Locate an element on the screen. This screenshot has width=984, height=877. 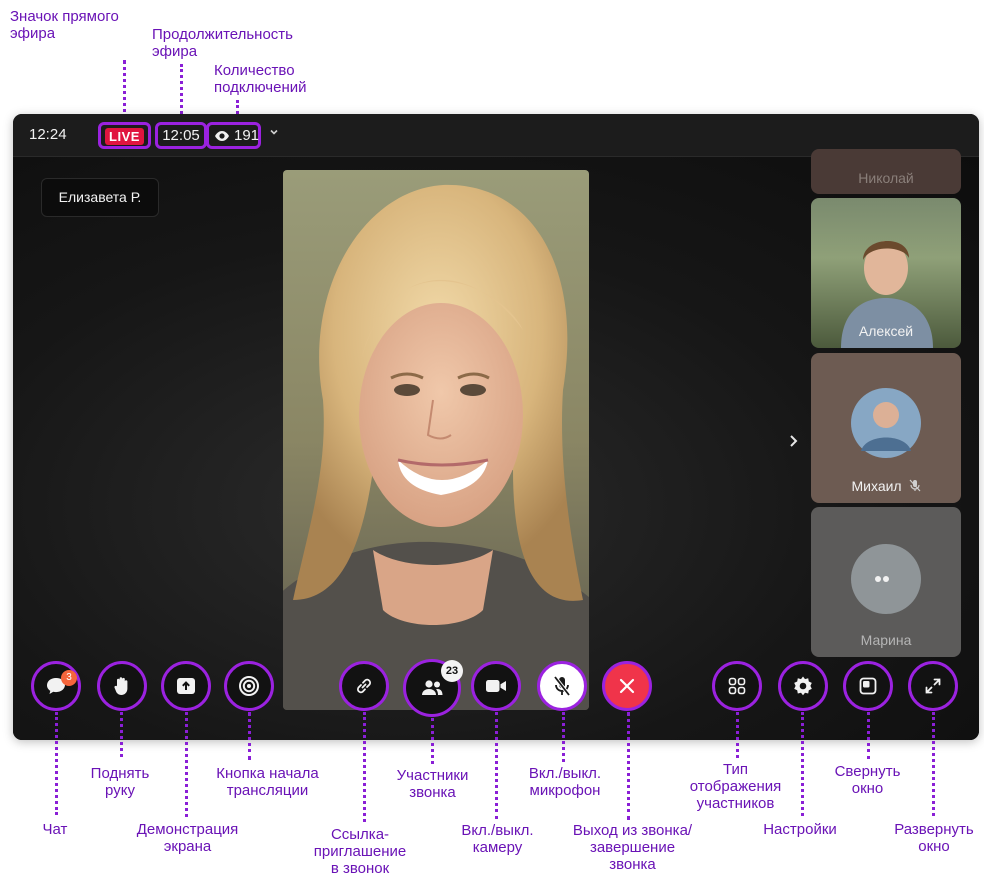
annotation-participants: Участники звонка is located at coordinates (432, 784).